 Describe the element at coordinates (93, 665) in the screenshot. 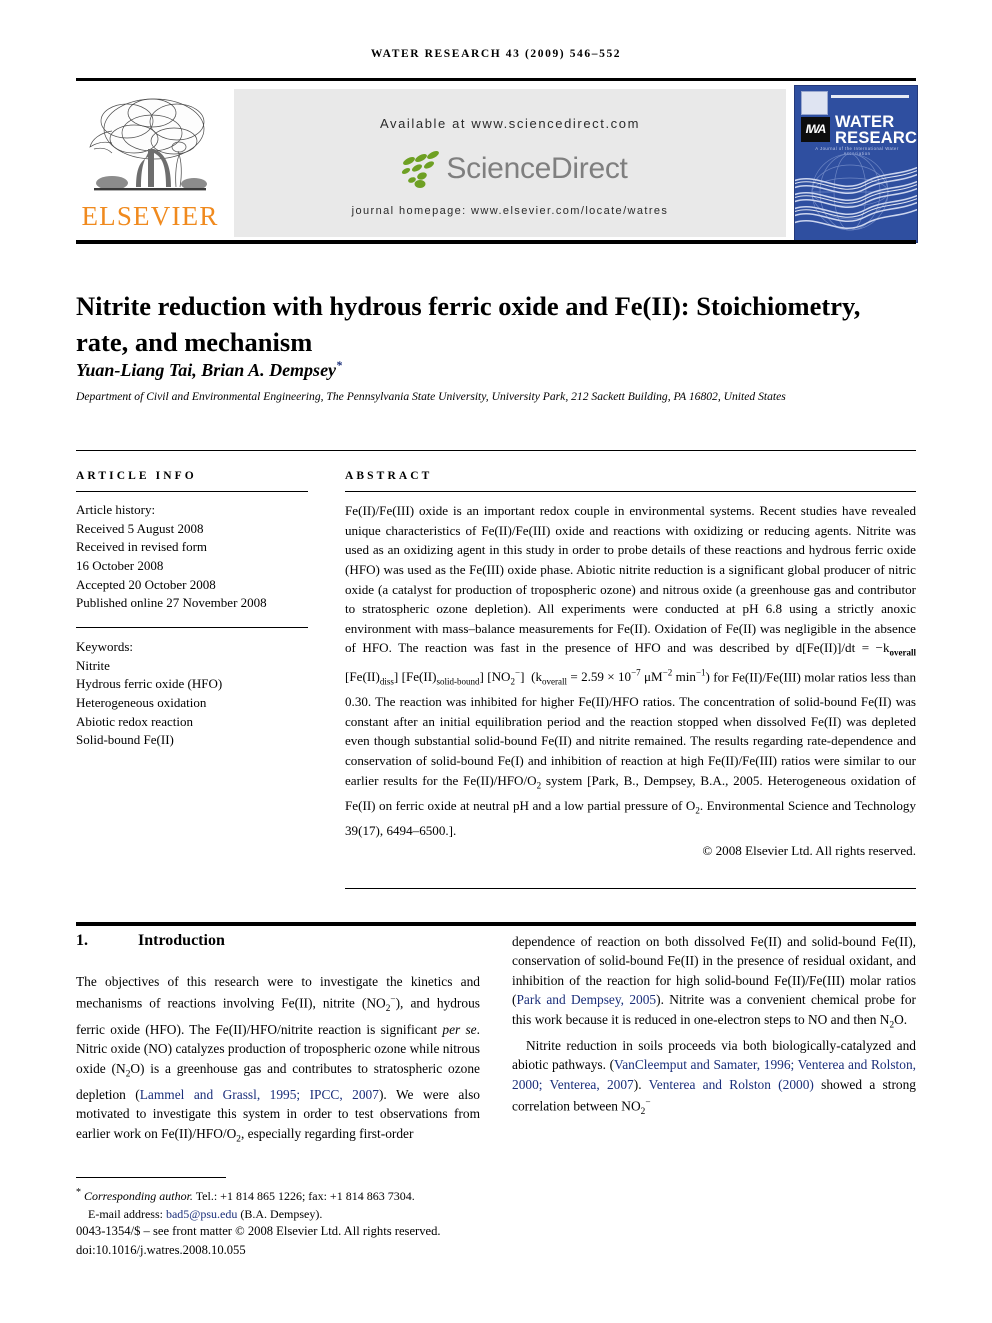

I see `keyword-item: Nitrite` at that location.